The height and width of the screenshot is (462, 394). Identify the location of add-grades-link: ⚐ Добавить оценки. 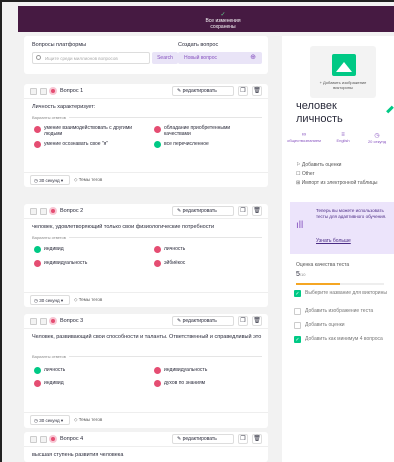
(318, 165).